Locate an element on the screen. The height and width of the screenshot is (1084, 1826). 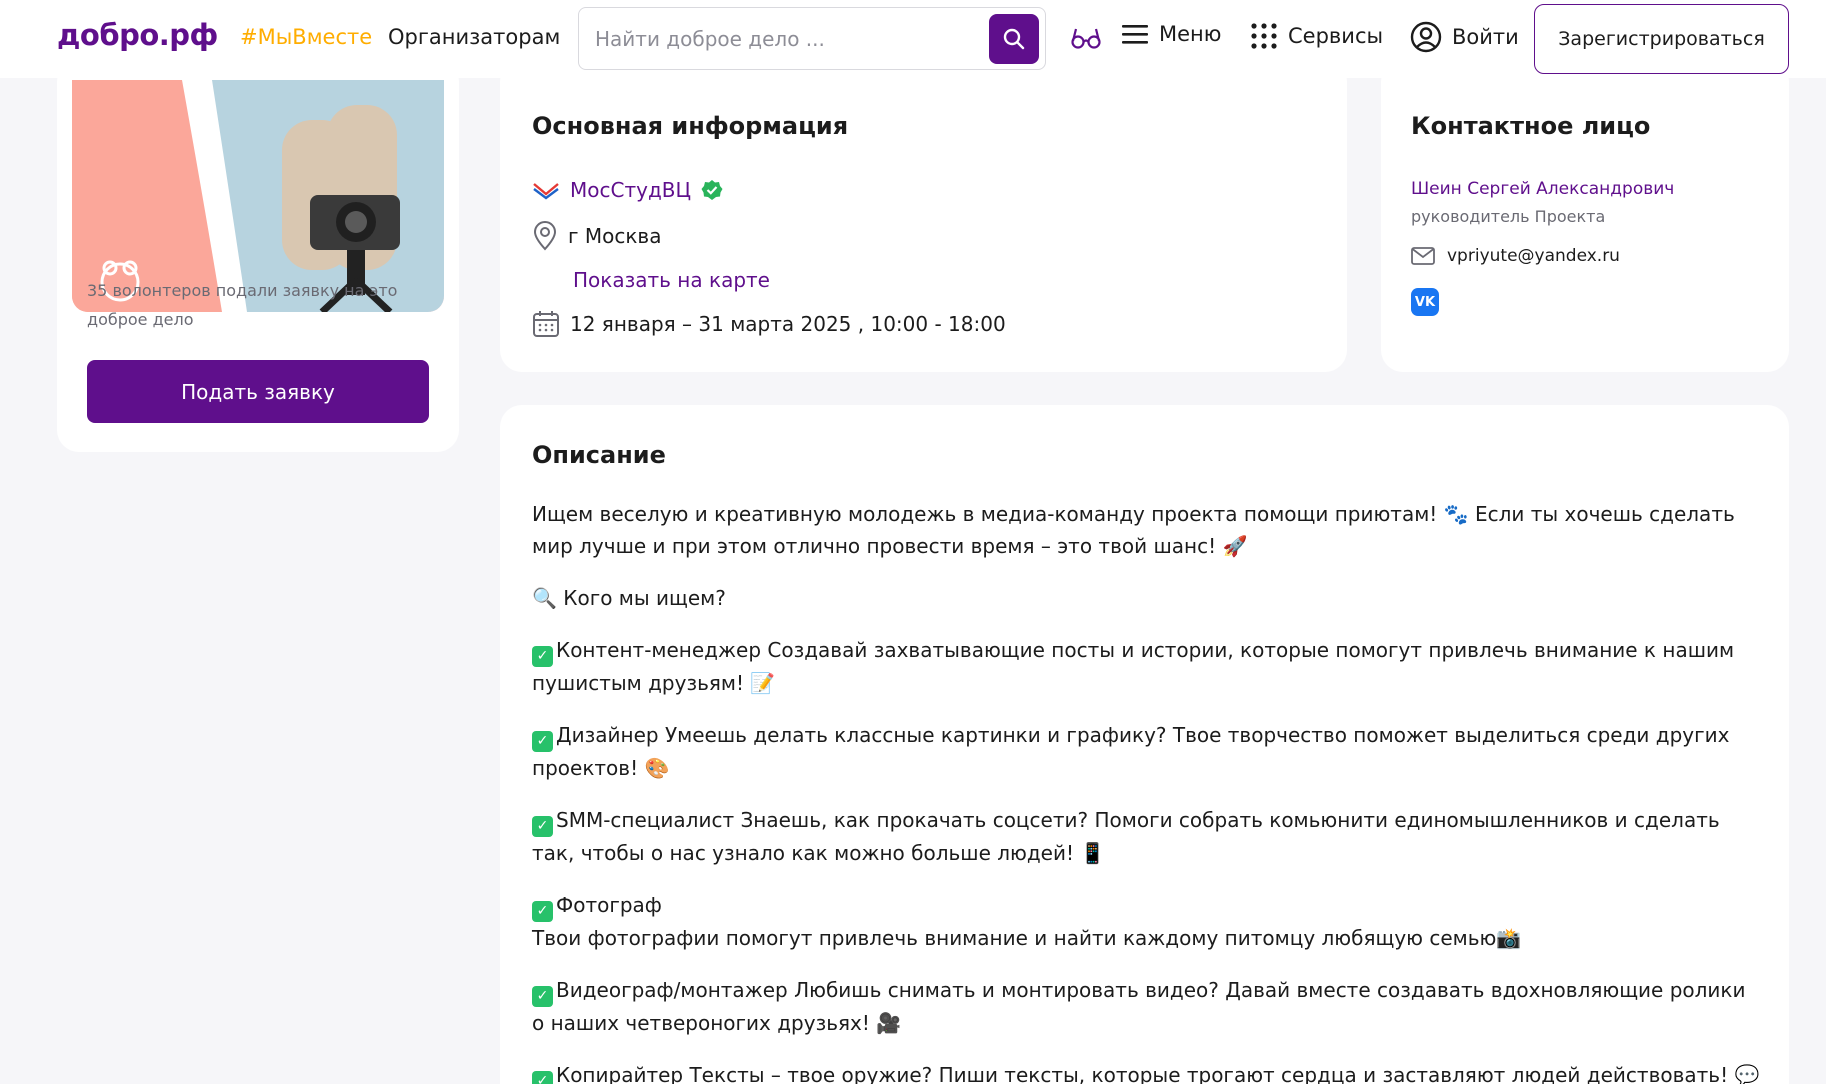
login-button: Войти is located at coordinates (1464, 37).